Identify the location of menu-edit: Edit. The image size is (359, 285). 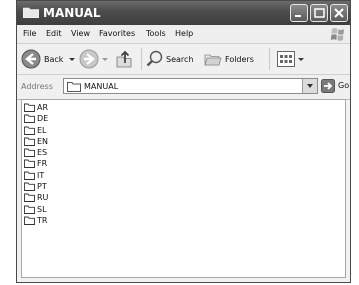
(54, 33).